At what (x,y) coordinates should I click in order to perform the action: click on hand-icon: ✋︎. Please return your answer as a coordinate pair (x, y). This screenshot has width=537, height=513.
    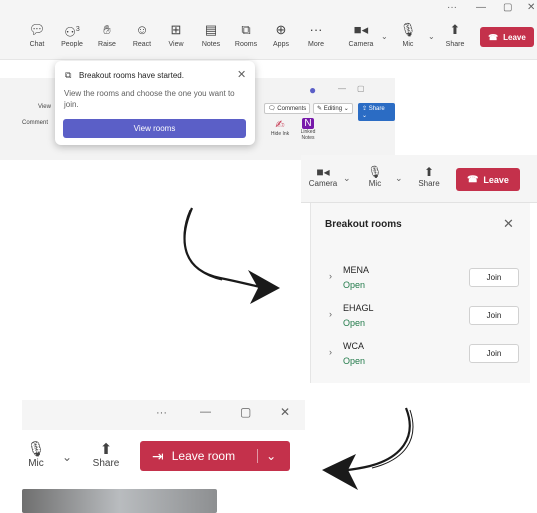
    Looking at the image, I should click on (107, 29).